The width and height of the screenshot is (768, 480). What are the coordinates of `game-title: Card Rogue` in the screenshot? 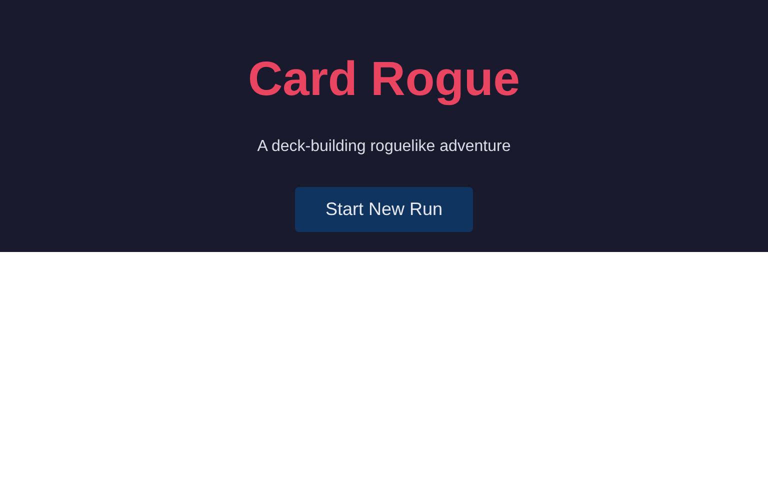 It's located at (384, 79).